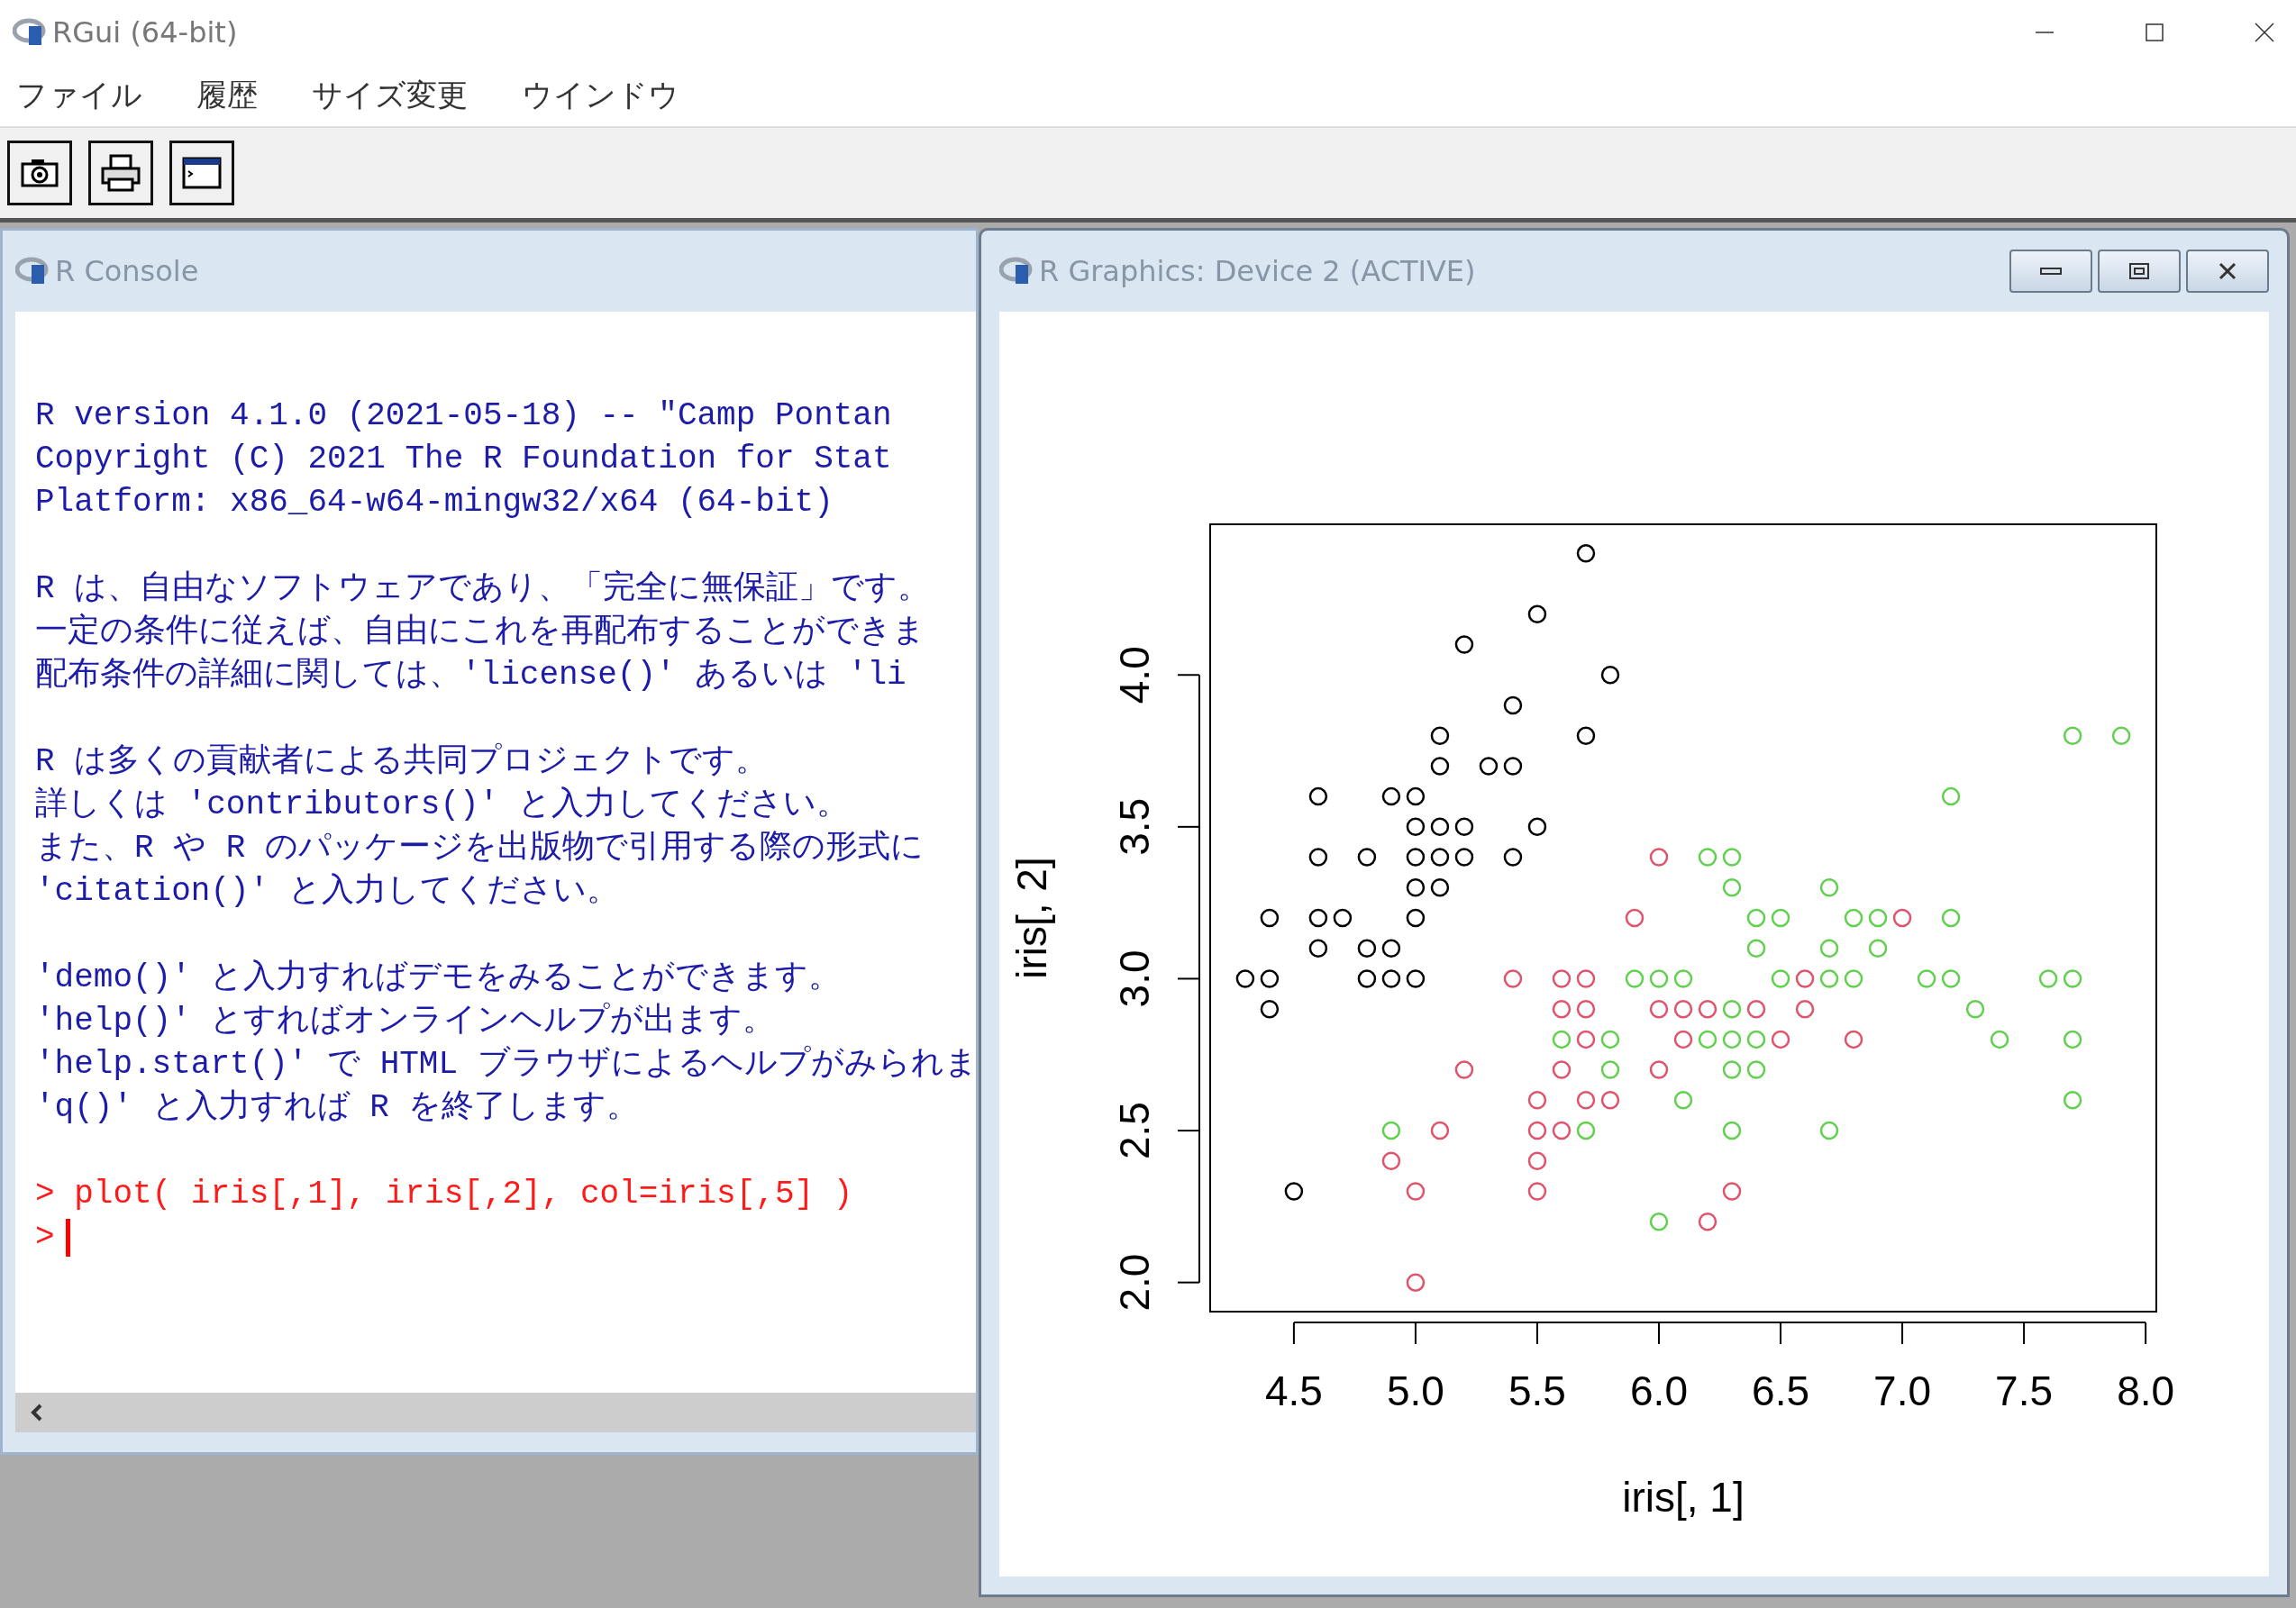  I want to click on horizontal-scrollbar, so click(495, 1412).